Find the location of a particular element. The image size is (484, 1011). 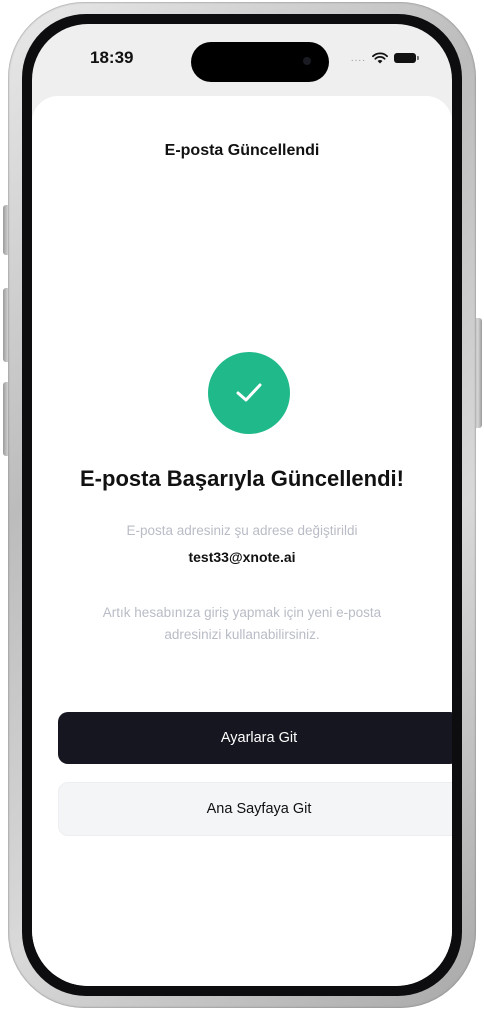

battery-icon is located at coordinates (406, 58).